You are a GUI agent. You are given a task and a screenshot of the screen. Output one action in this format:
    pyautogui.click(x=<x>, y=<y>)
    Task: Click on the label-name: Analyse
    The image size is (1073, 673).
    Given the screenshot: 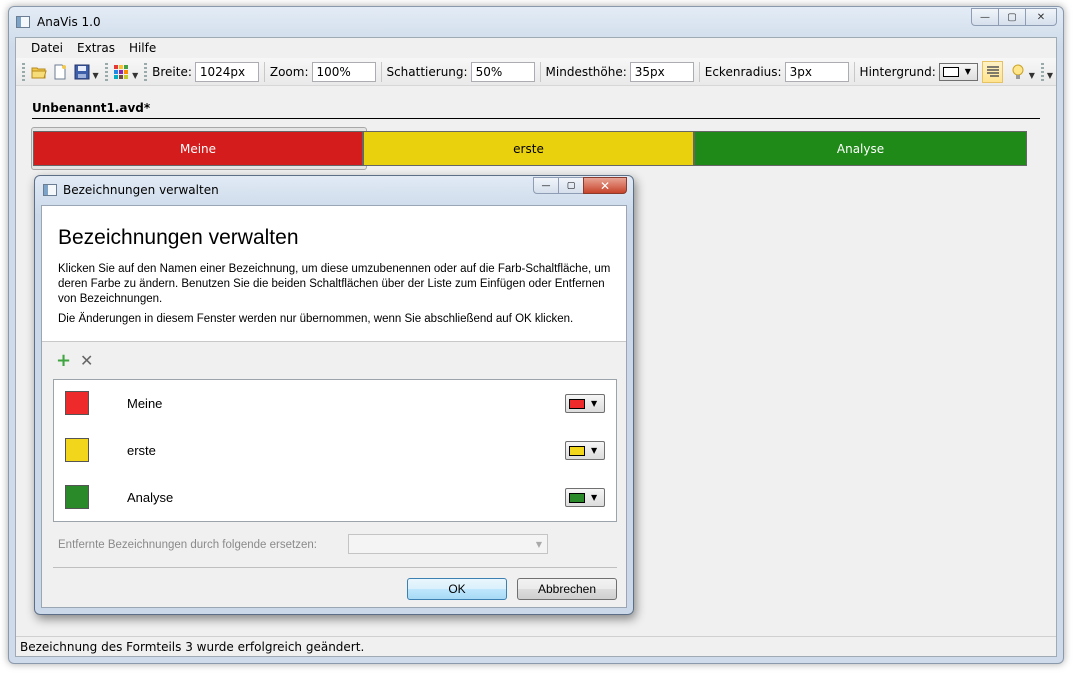 What is the action you would take?
    pyautogui.click(x=150, y=497)
    